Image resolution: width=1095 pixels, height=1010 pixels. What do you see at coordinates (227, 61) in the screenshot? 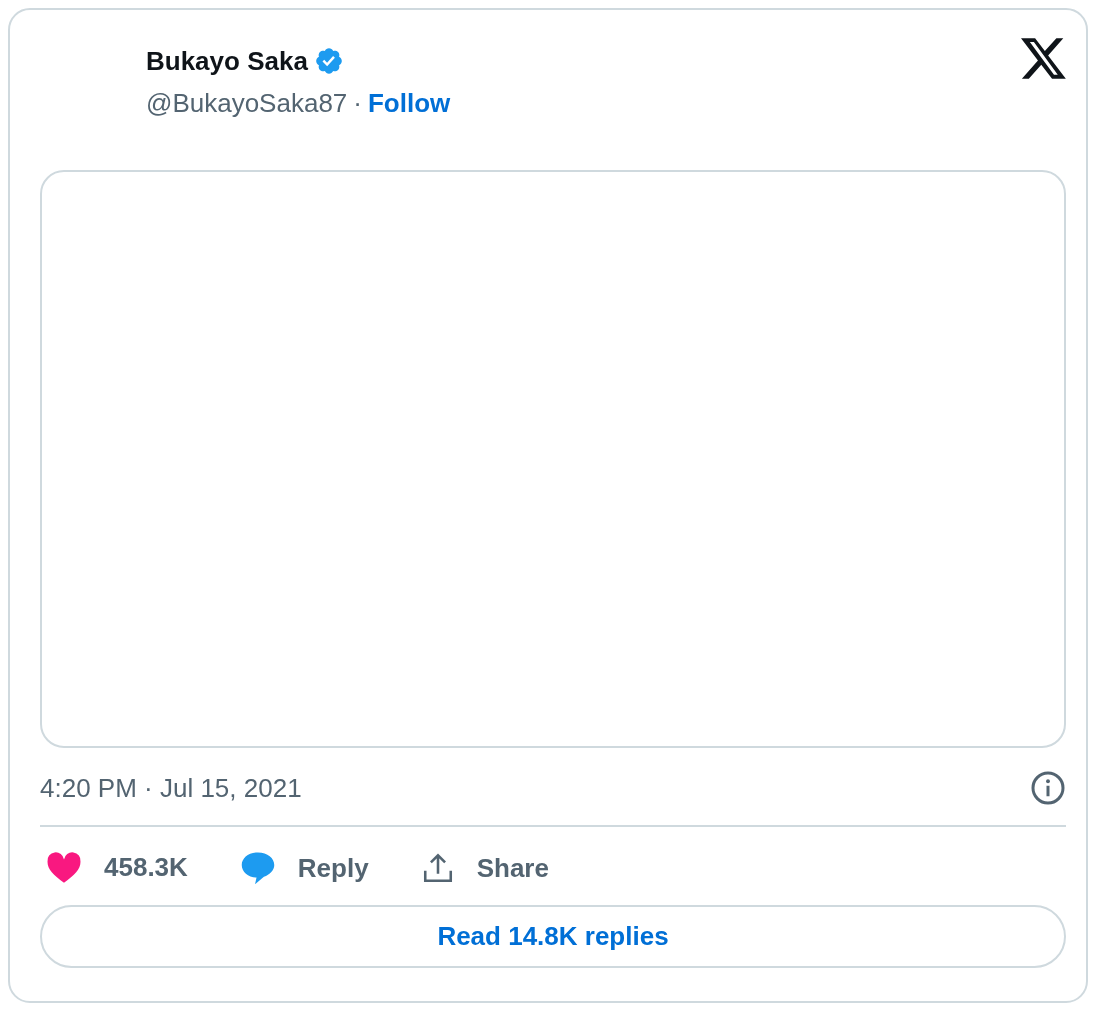
I see `author-name: Bukayo Saka` at bounding box center [227, 61].